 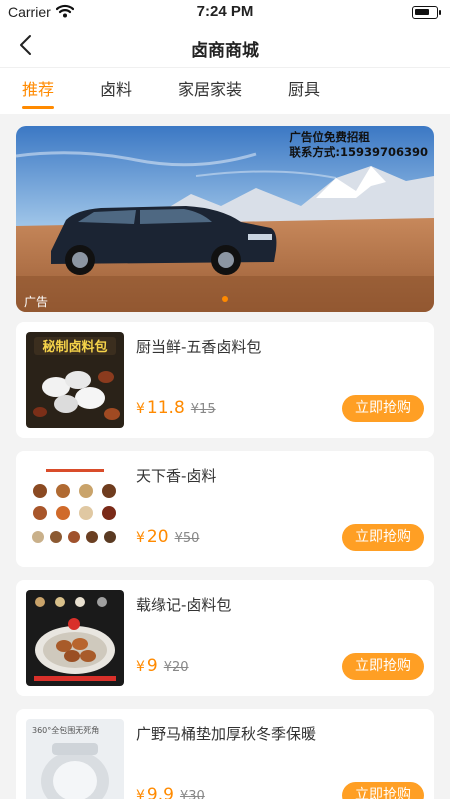 What do you see at coordinates (74, 347) in the screenshot?
I see `thumb-caption: 秘制卤料包` at bounding box center [74, 347].